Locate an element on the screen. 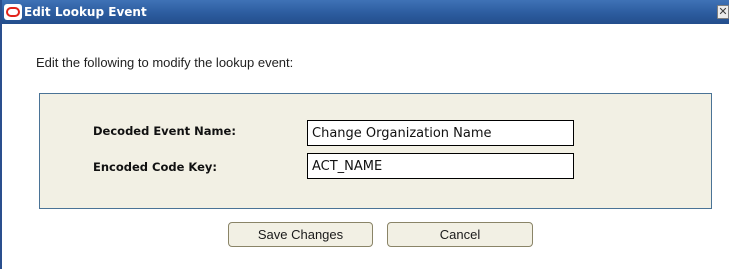 Image resolution: width=729 pixels, height=269 pixels. save-changes-button: Save Changes is located at coordinates (300, 234).